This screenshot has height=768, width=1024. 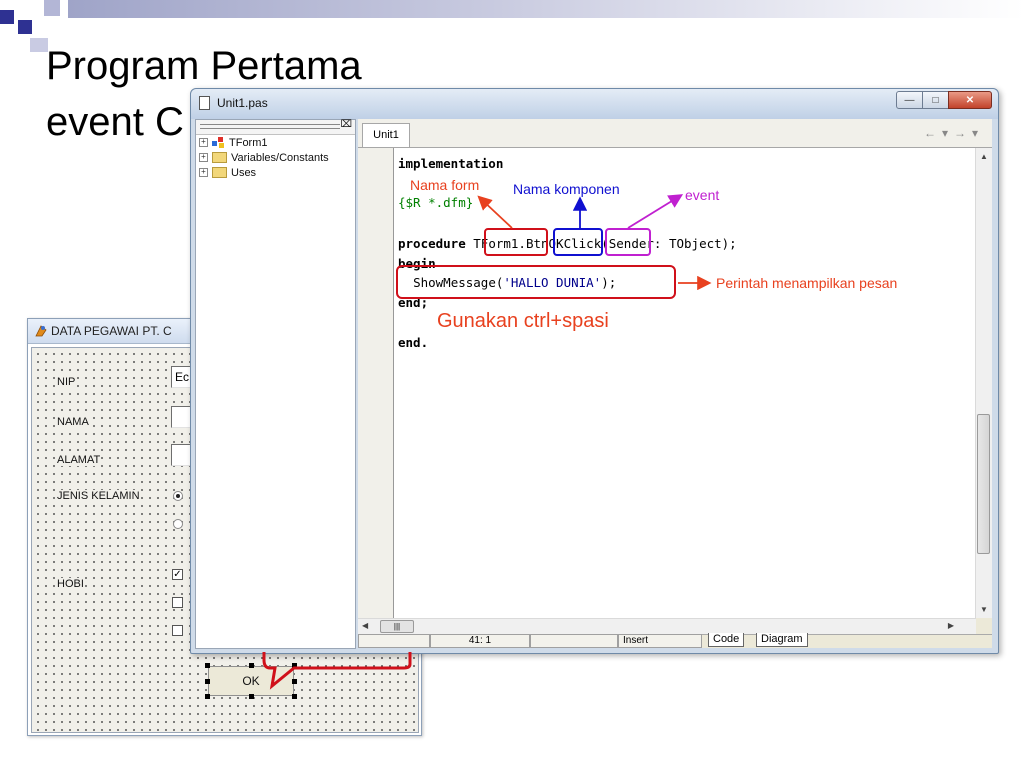 I want to click on arrow-nama-form, so click(x=495, y=212).